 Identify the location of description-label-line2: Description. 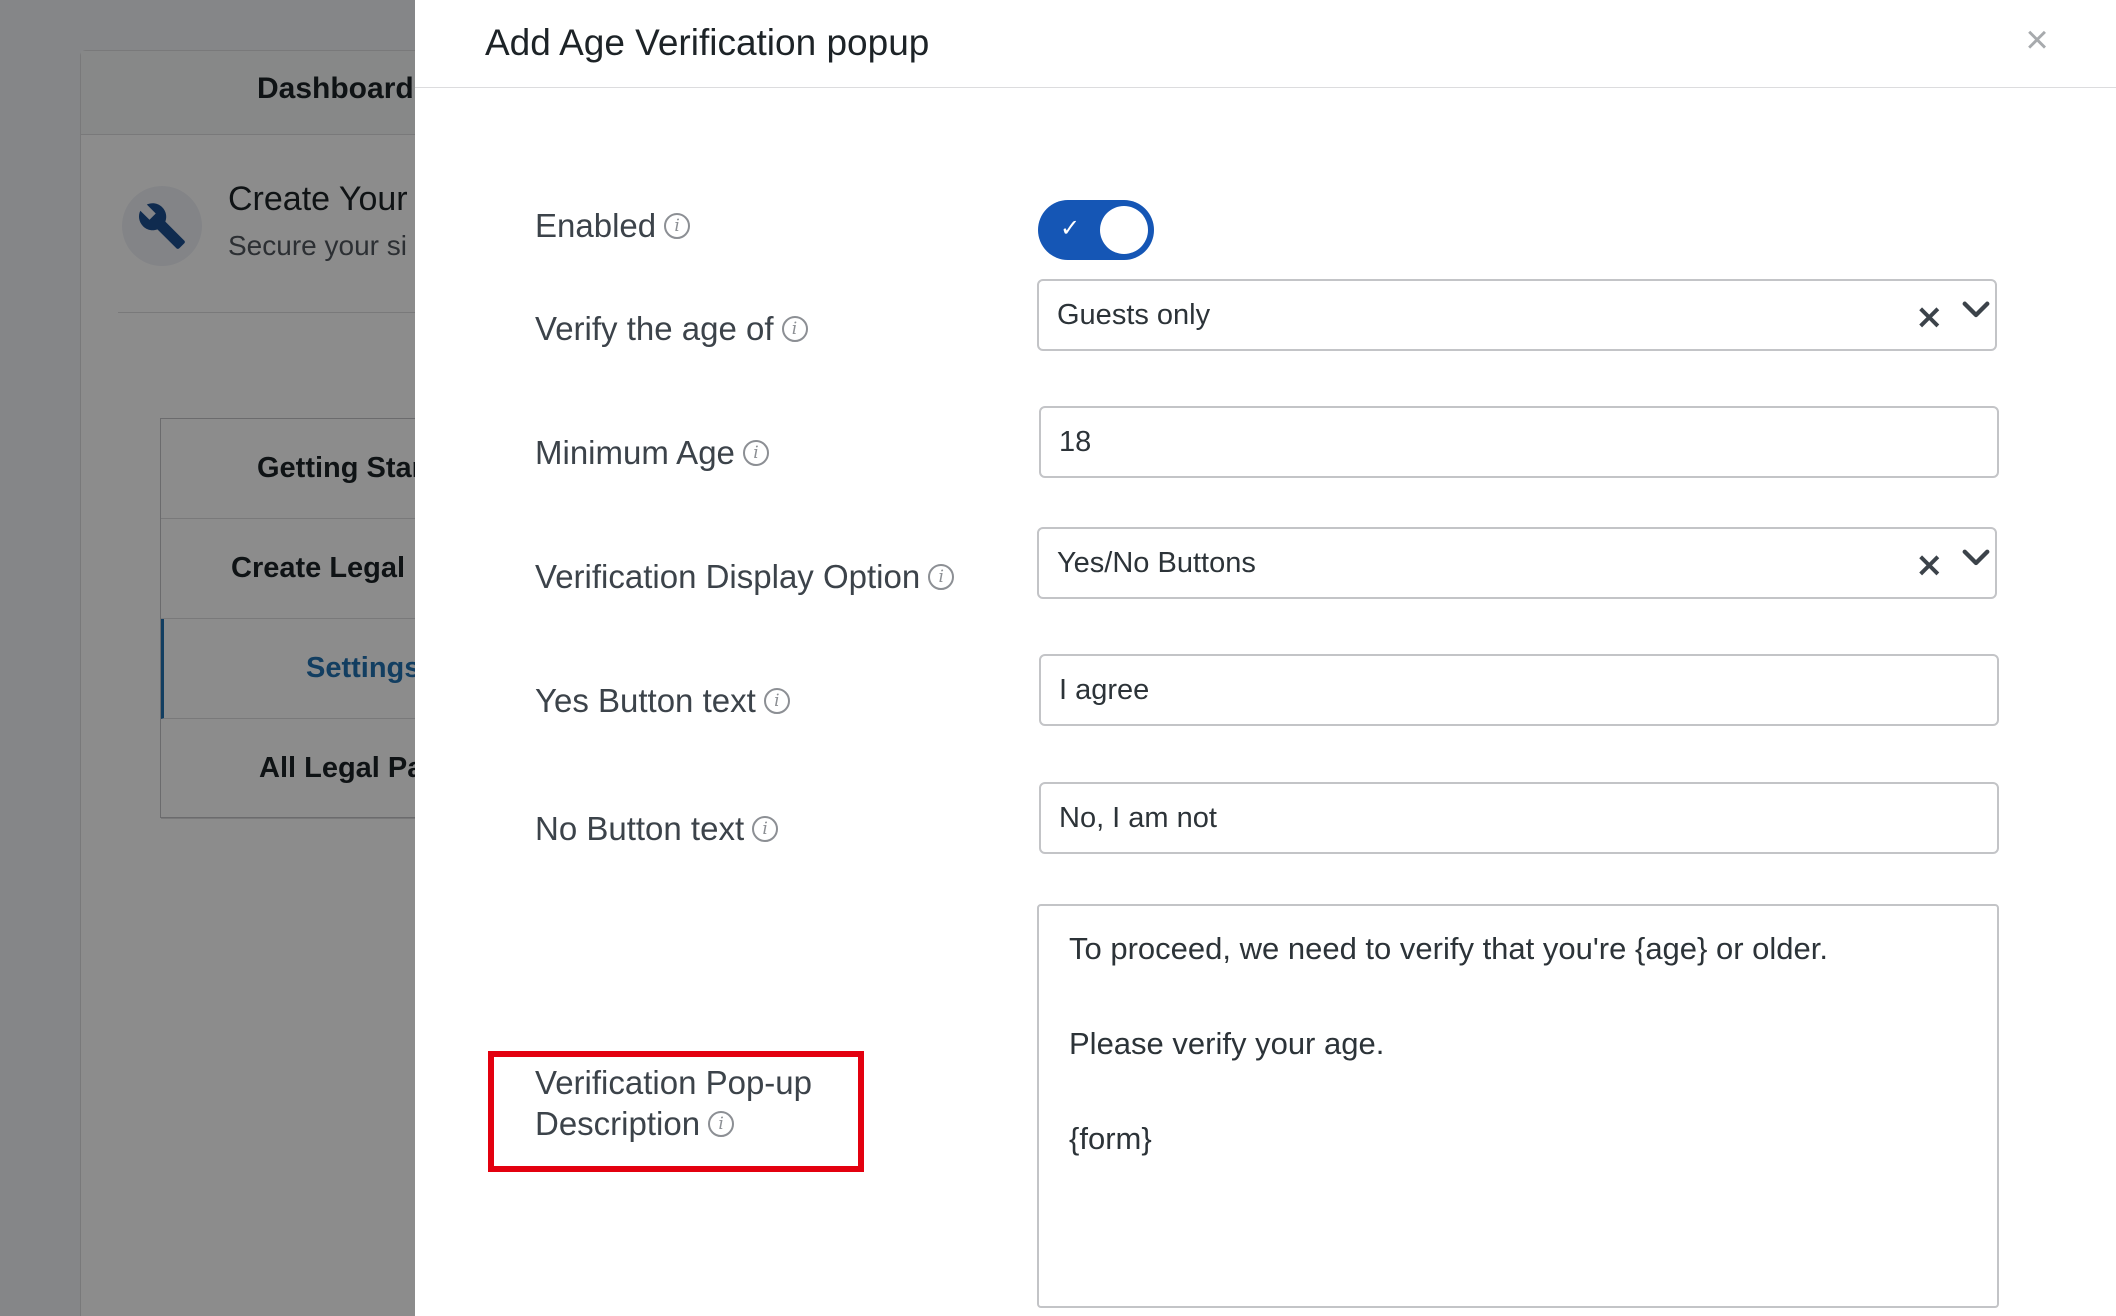
(618, 1123).